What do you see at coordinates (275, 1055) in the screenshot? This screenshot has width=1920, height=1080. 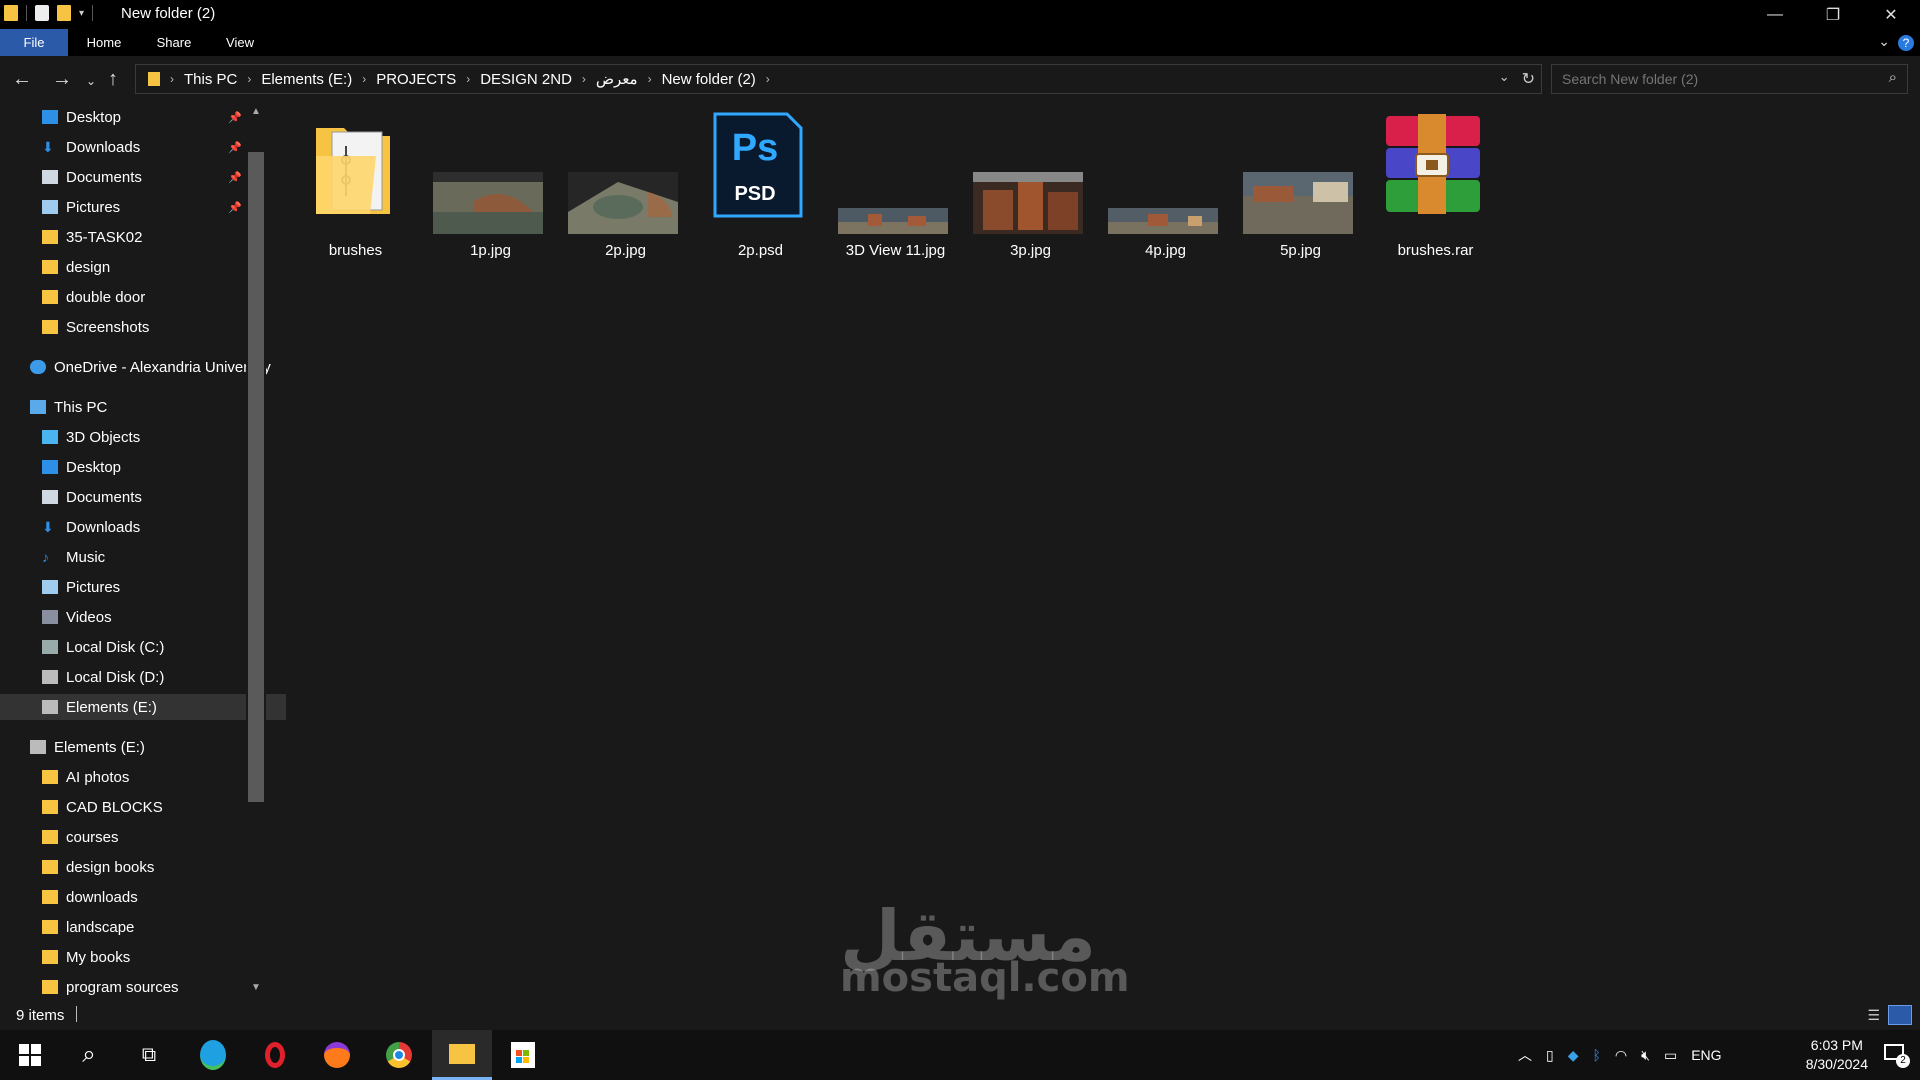 I see `opera-icon` at bounding box center [275, 1055].